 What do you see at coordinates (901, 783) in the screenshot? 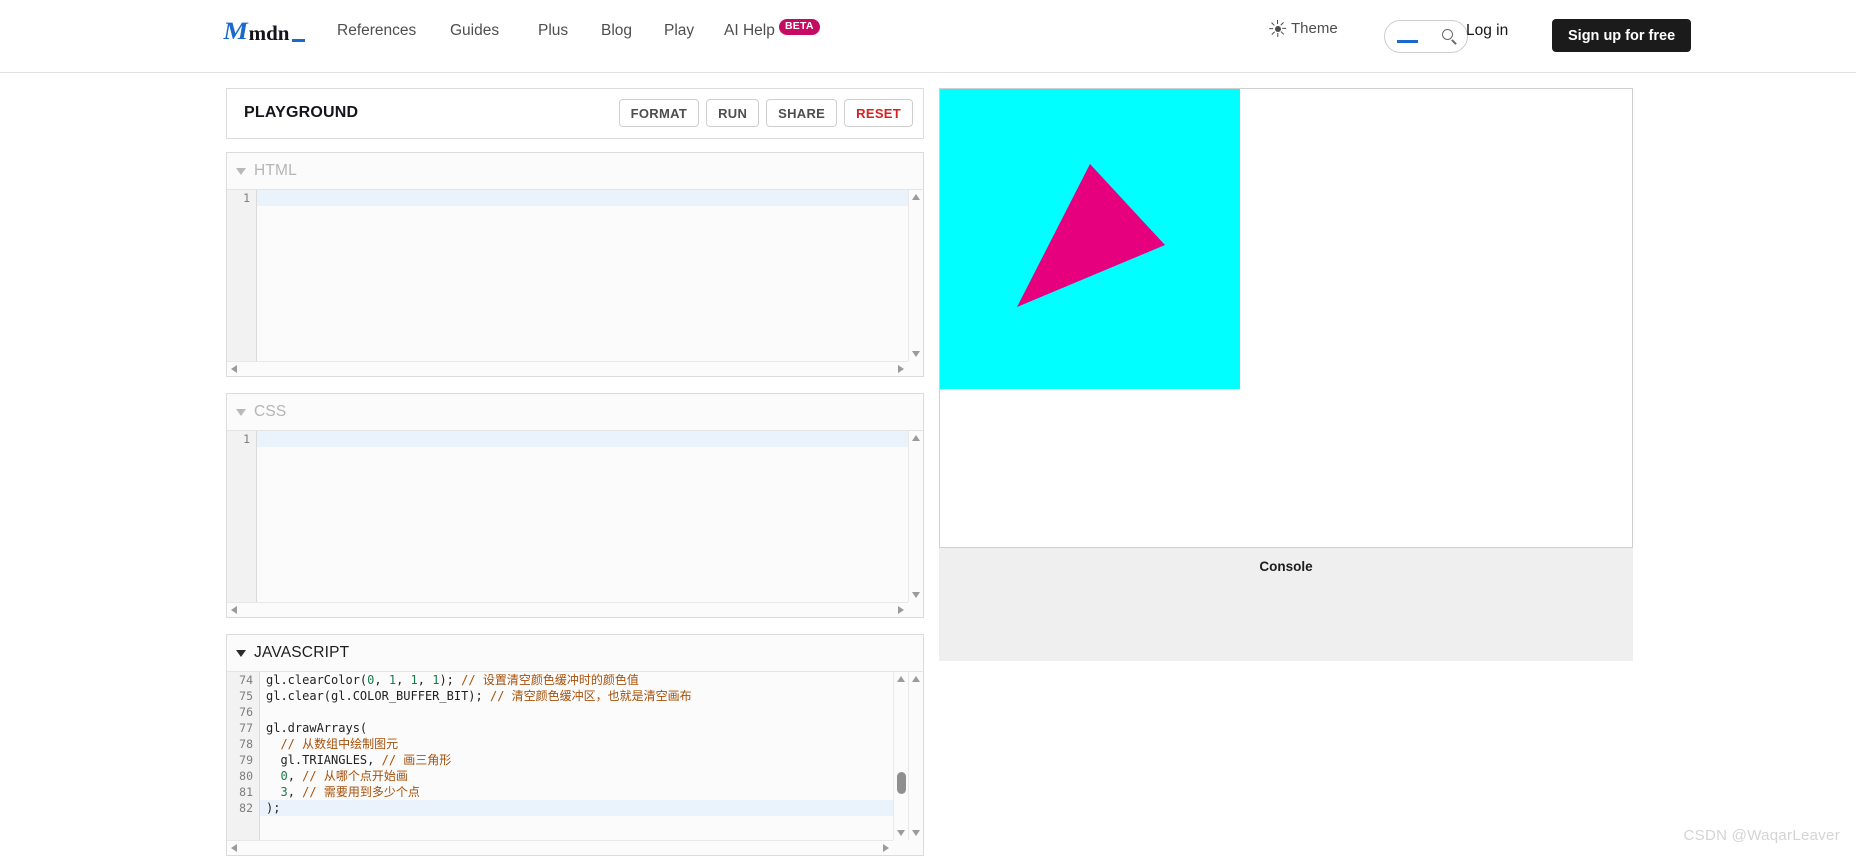
I see `scroll-thumb` at bounding box center [901, 783].